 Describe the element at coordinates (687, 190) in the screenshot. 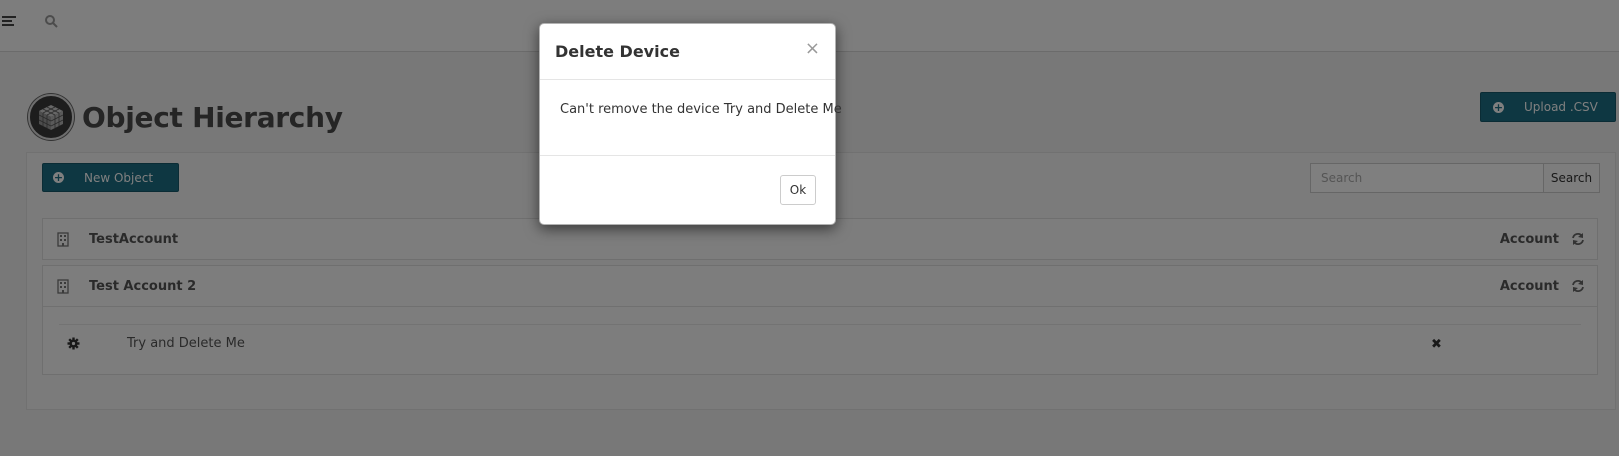

I see `modal-footer: Ok` at that location.